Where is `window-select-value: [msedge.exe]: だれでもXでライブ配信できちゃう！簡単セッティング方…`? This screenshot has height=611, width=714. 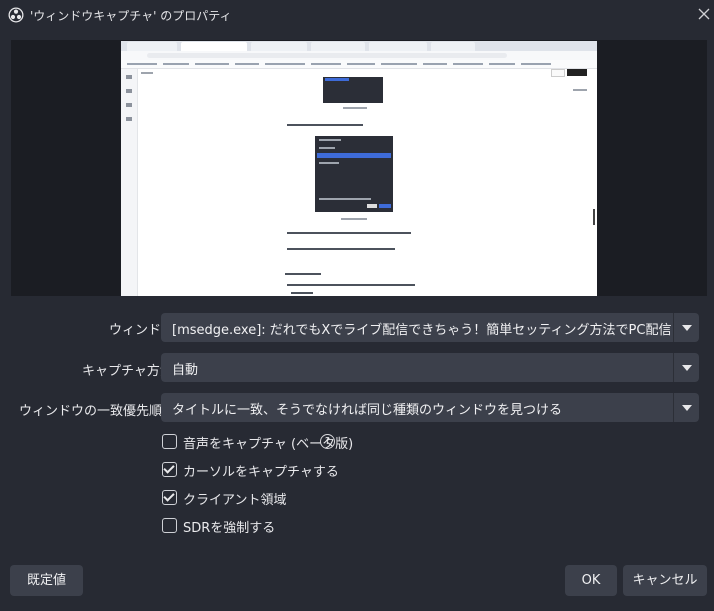 window-select-value: [msedge.exe]: だれでもXでライブ配信できちゃう！簡単セッティング方… is located at coordinates (422, 330).